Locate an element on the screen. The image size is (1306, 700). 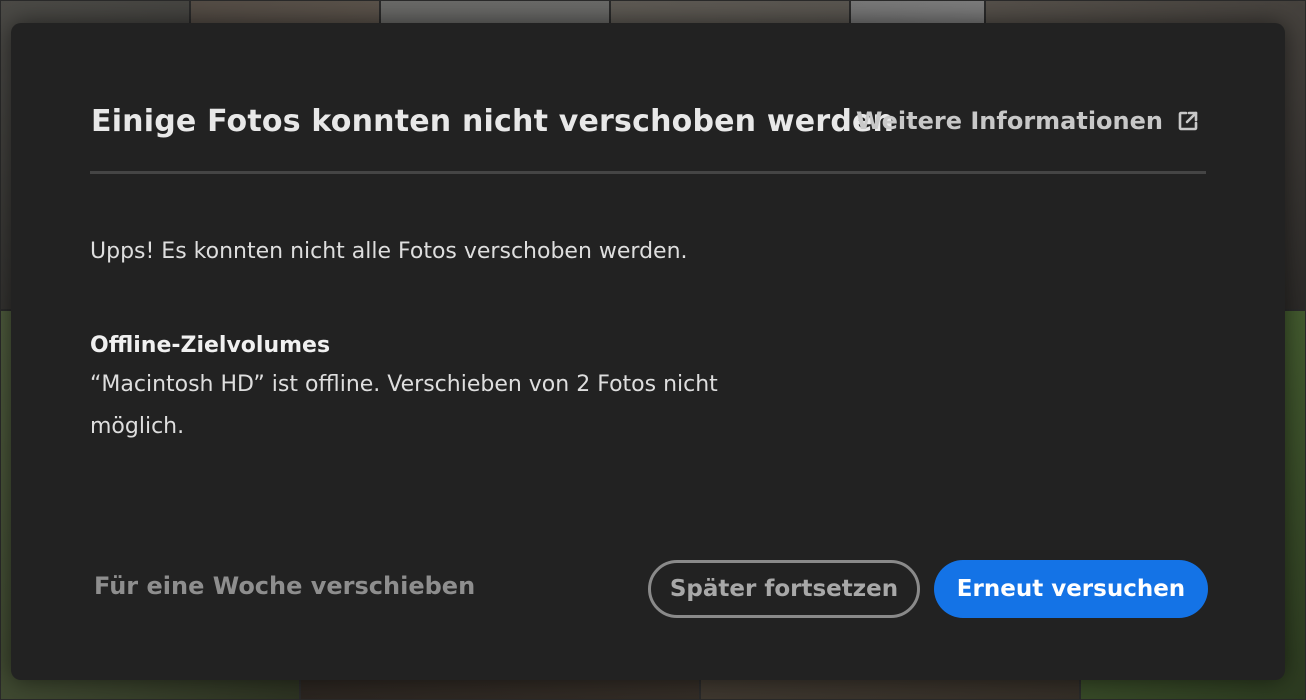
continue-later-button: Später fortsetzen is located at coordinates (784, 589).